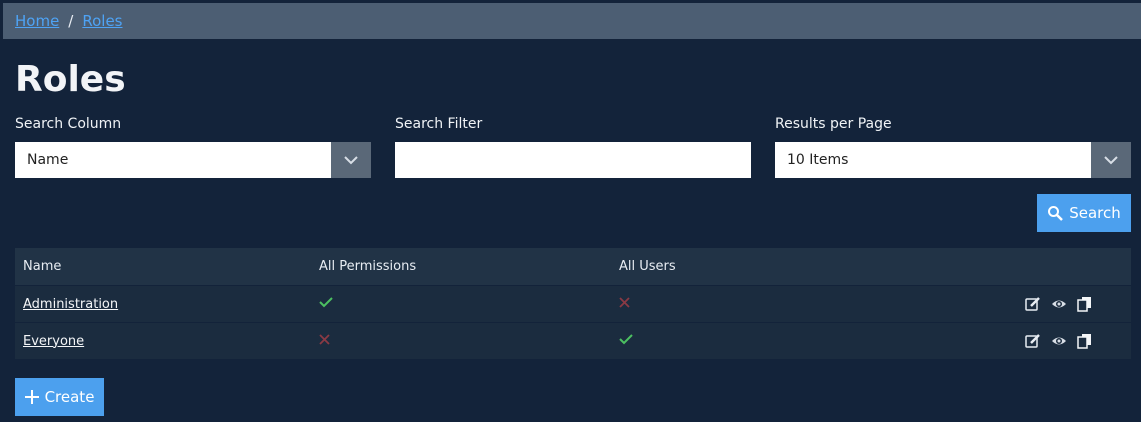  What do you see at coordinates (573, 160) in the screenshot?
I see `search-filter-input` at bounding box center [573, 160].